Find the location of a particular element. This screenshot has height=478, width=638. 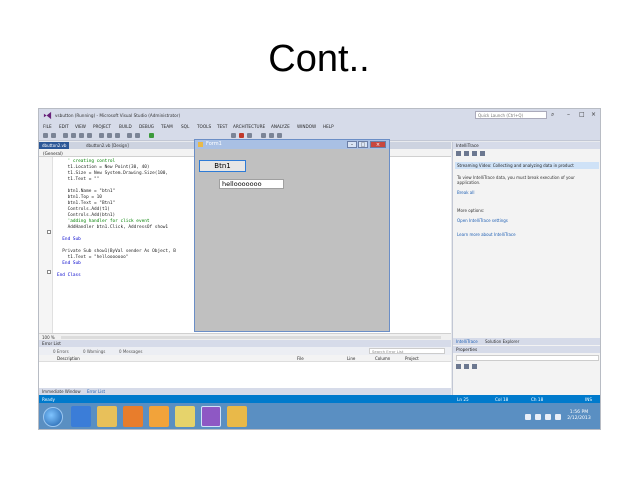

forward-icon is located at coordinates (53, 135).